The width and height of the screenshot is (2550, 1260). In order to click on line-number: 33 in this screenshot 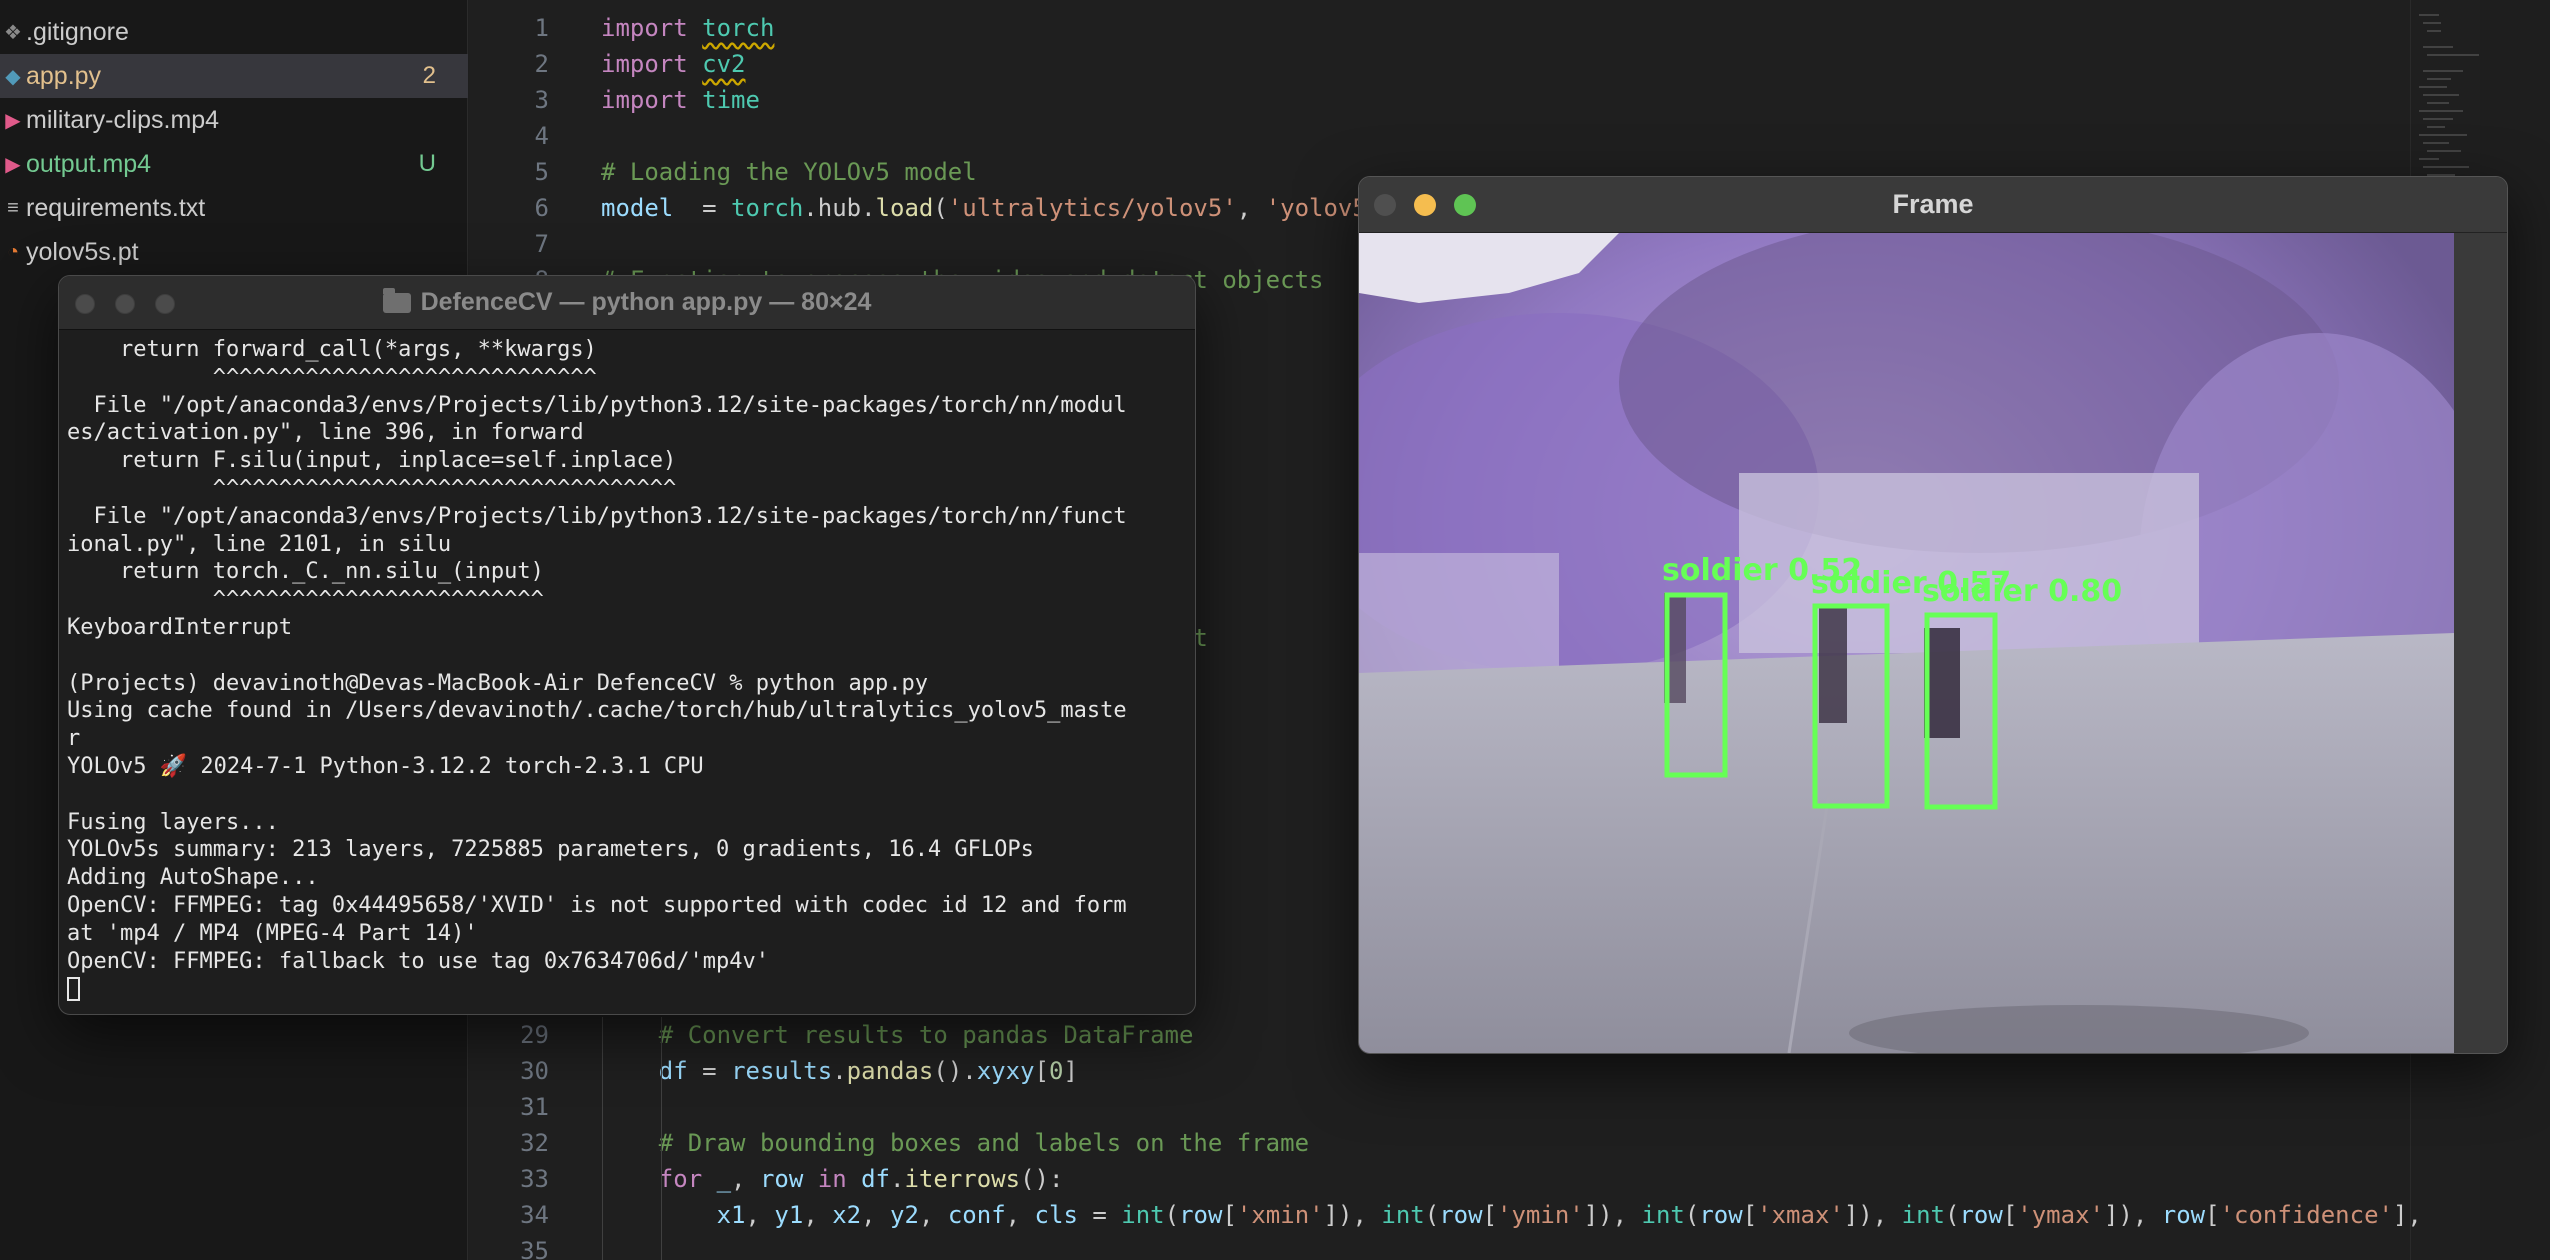, I will do `click(534, 1179)`.